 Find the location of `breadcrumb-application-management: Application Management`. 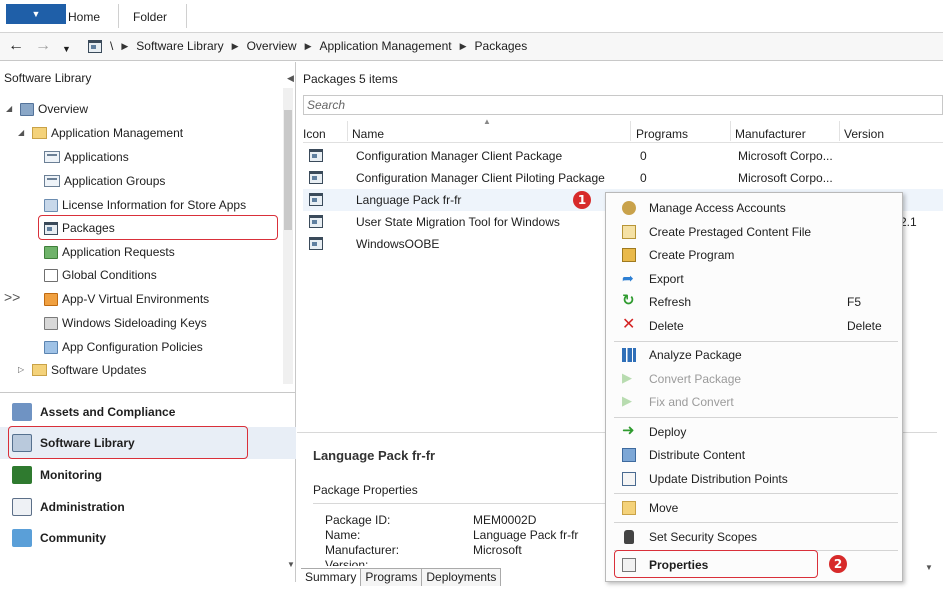

breadcrumb-application-management: Application Management is located at coordinates (386, 46).